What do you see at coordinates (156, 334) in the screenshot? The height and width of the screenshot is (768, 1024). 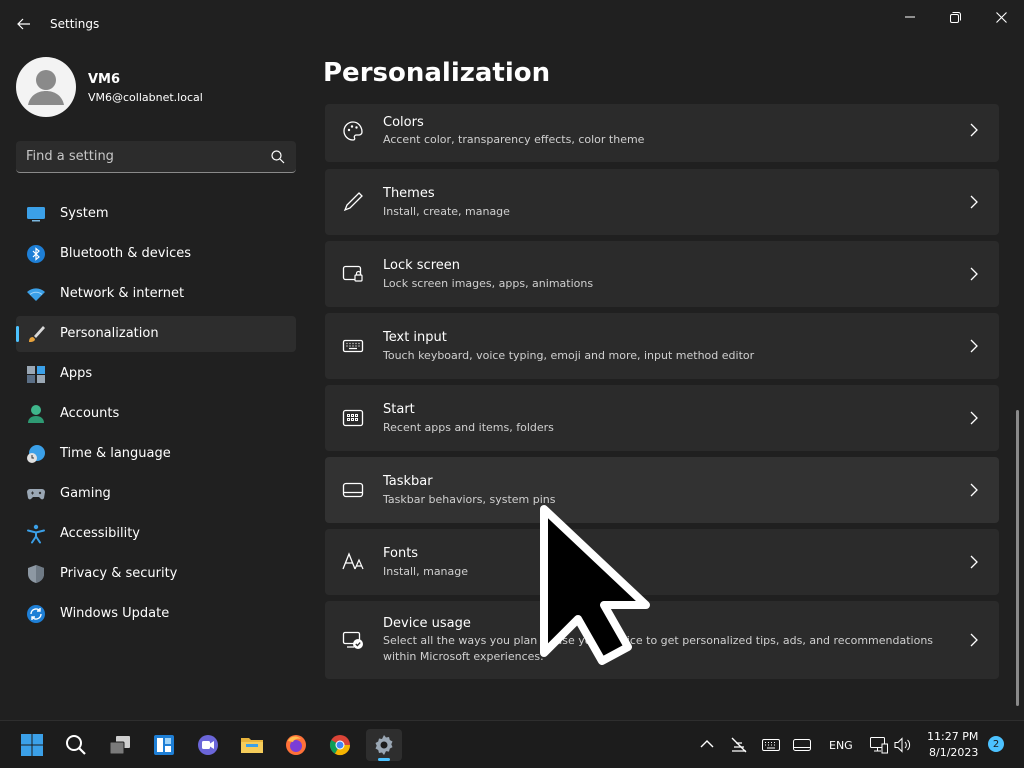 I see `sidebar-item-personalization: Personalization` at bounding box center [156, 334].